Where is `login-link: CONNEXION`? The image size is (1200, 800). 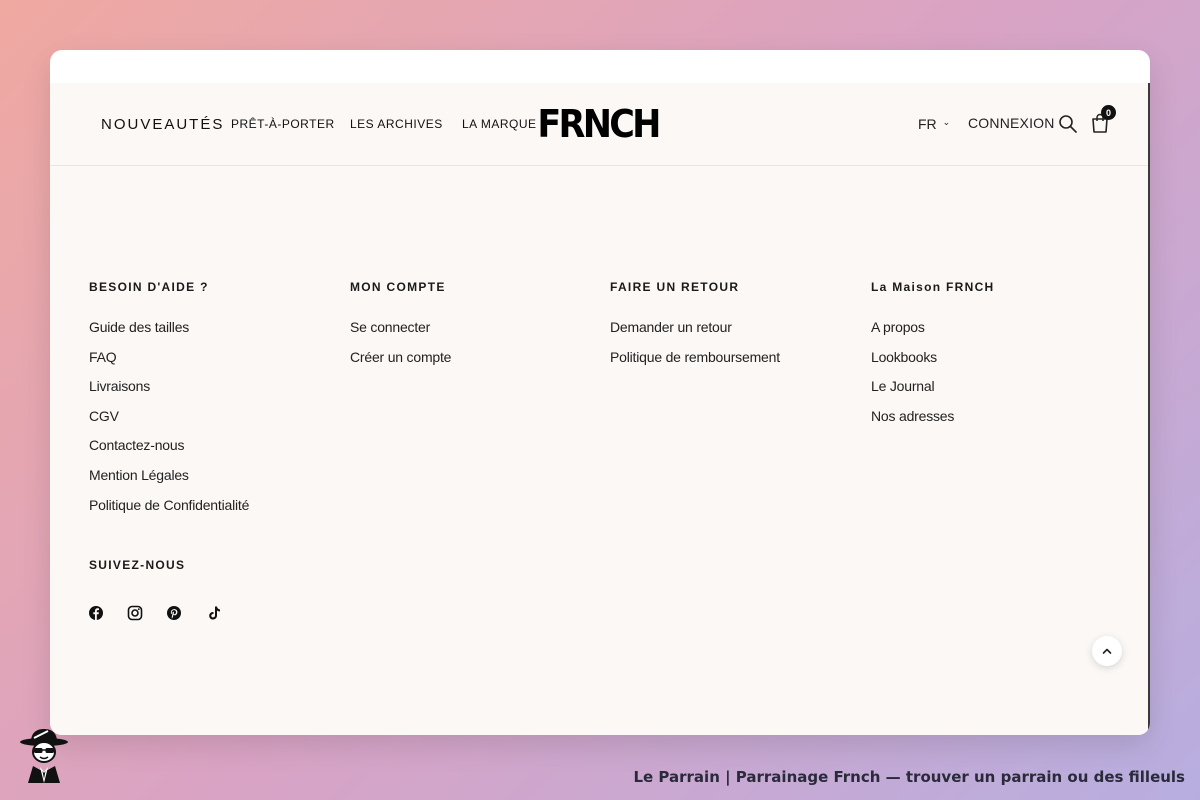
login-link: CONNEXION is located at coordinates (1011, 123).